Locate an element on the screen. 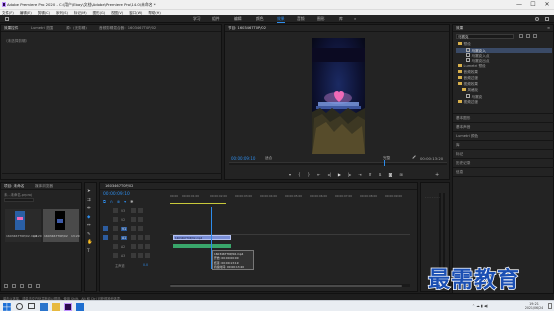 Image resolution: width=554 pixels, height=311 pixels. export-frame-icon: ◙ is located at coordinates (391, 174).